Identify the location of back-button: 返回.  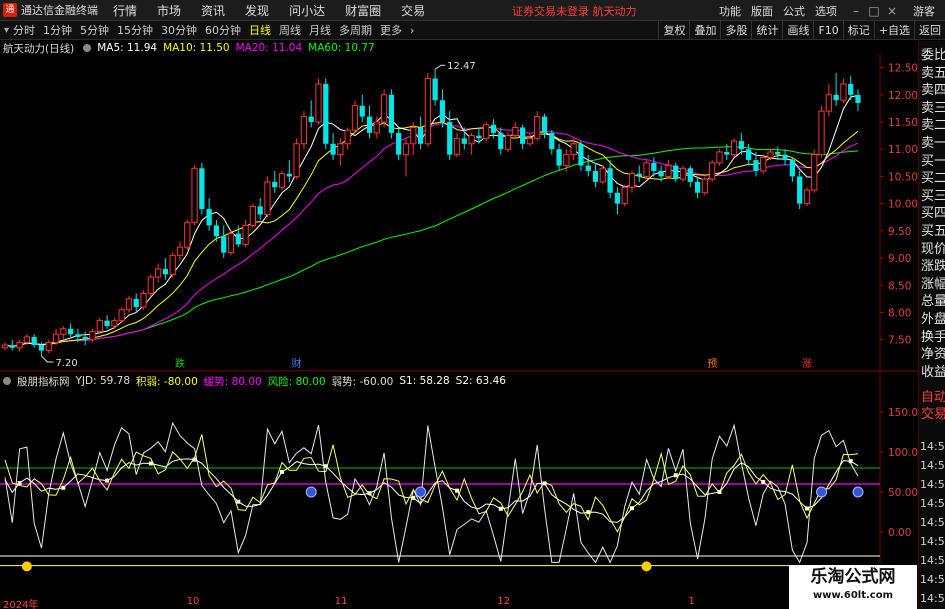
(929, 30).